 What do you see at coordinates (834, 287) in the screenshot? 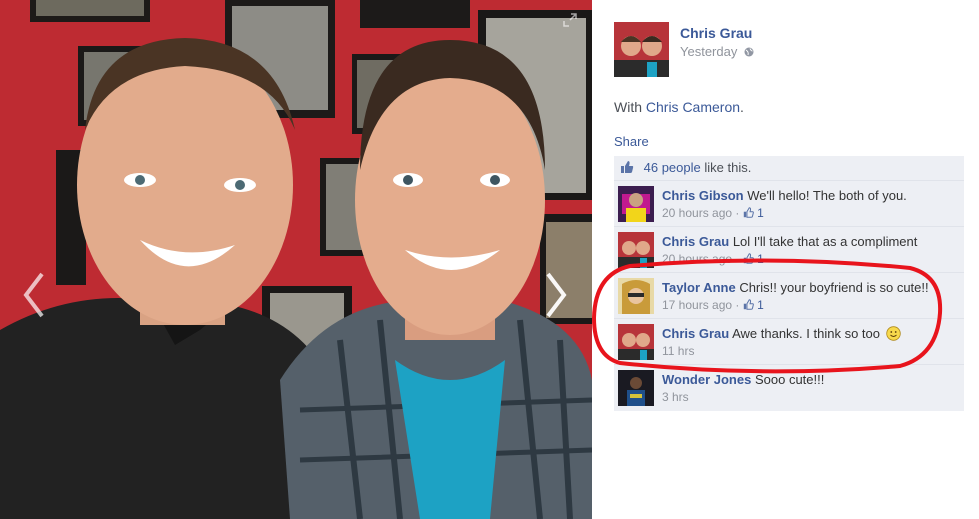
I see `comment-text: Chris!! your boyfriend is so cute!!` at bounding box center [834, 287].